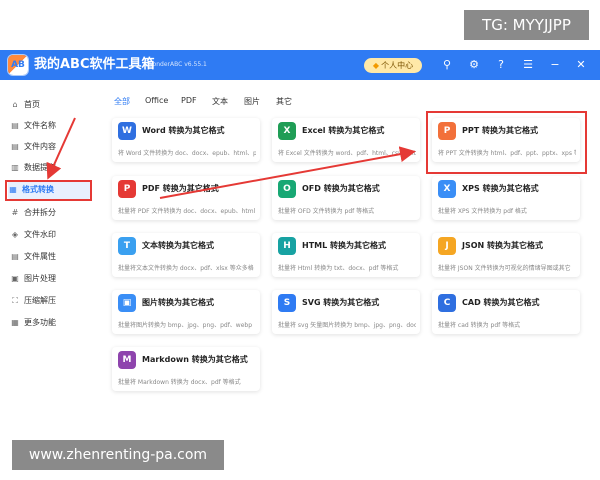 This screenshot has width=600, height=480. Describe the element at coordinates (581, 65) in the screenshot. I see `close-icon: ✕` at that location.